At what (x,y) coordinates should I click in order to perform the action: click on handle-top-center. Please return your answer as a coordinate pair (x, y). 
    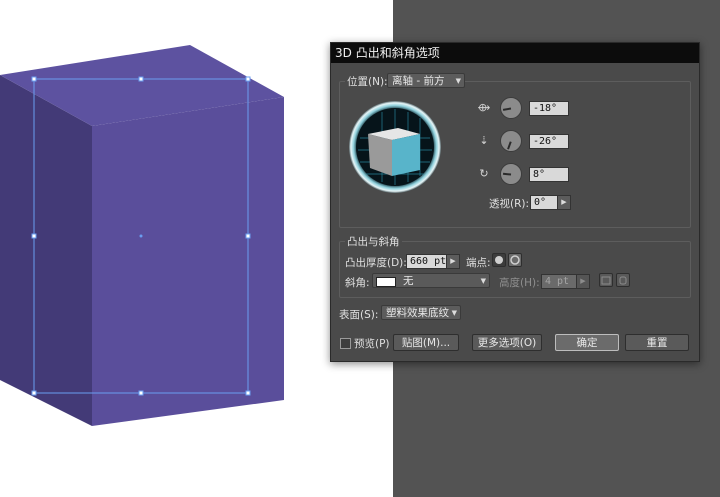
    Looking at the image, I should click on (141, 79).